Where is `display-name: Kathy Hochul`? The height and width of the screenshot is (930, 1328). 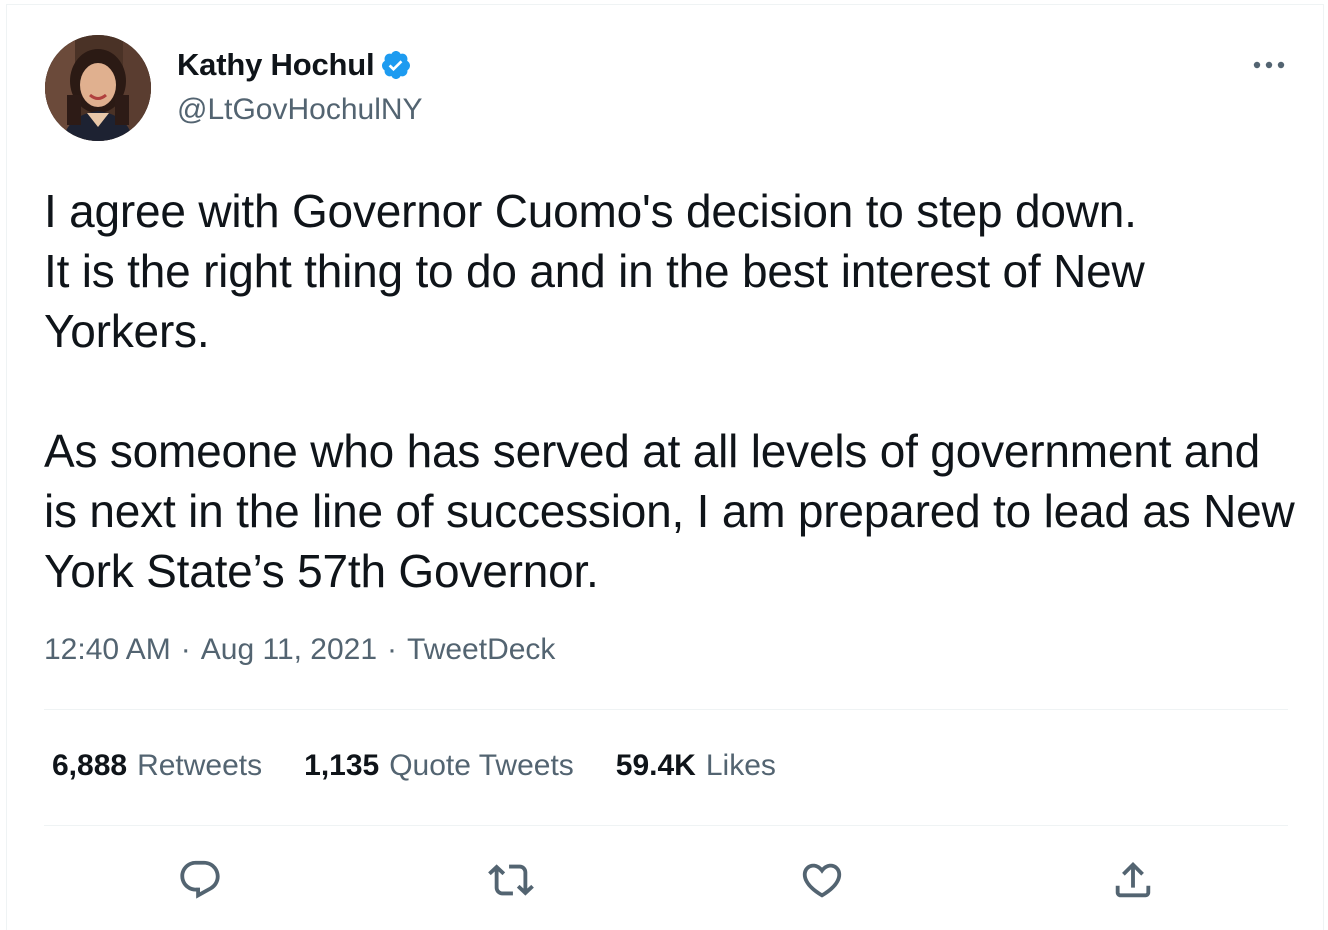 display-name: Kathy Hochul is located at coordinates (276, 65).